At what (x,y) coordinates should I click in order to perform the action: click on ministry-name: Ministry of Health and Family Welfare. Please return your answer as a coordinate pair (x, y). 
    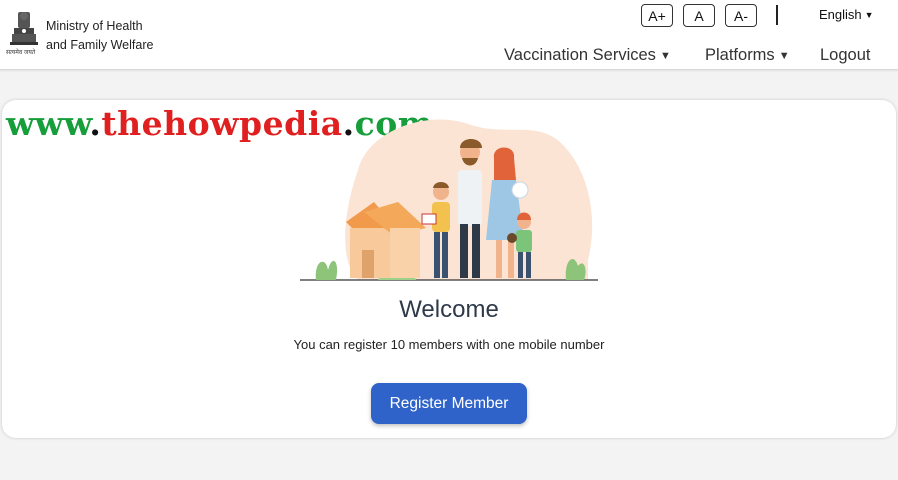
    Looking at the image, I should click on (99, 36).